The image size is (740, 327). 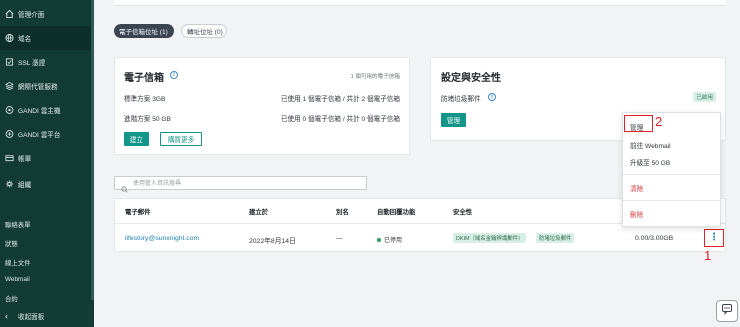 What do you see at coordinates (11, 243) in the screenshot?
I see `sidebar-link-status: 狀態` at bounding box center [11, 243].